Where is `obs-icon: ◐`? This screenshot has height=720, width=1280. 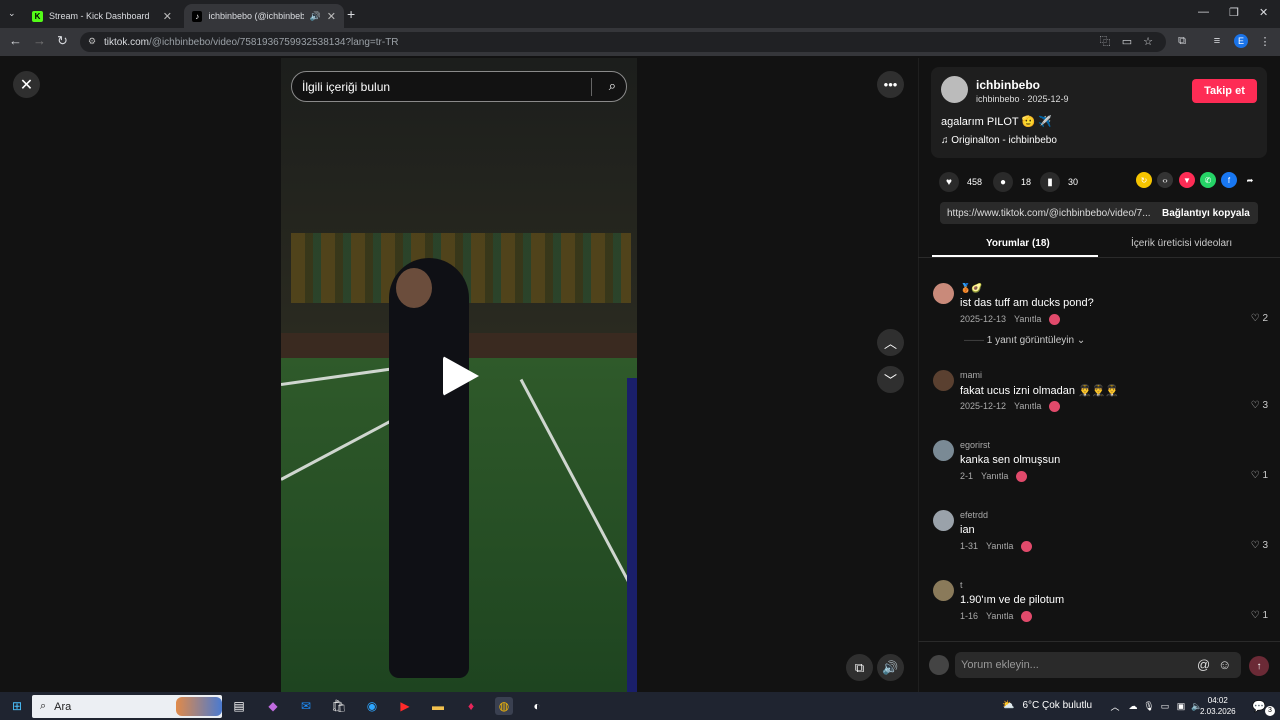
obs-icon: ◐ is located at coordinates (537, 706).